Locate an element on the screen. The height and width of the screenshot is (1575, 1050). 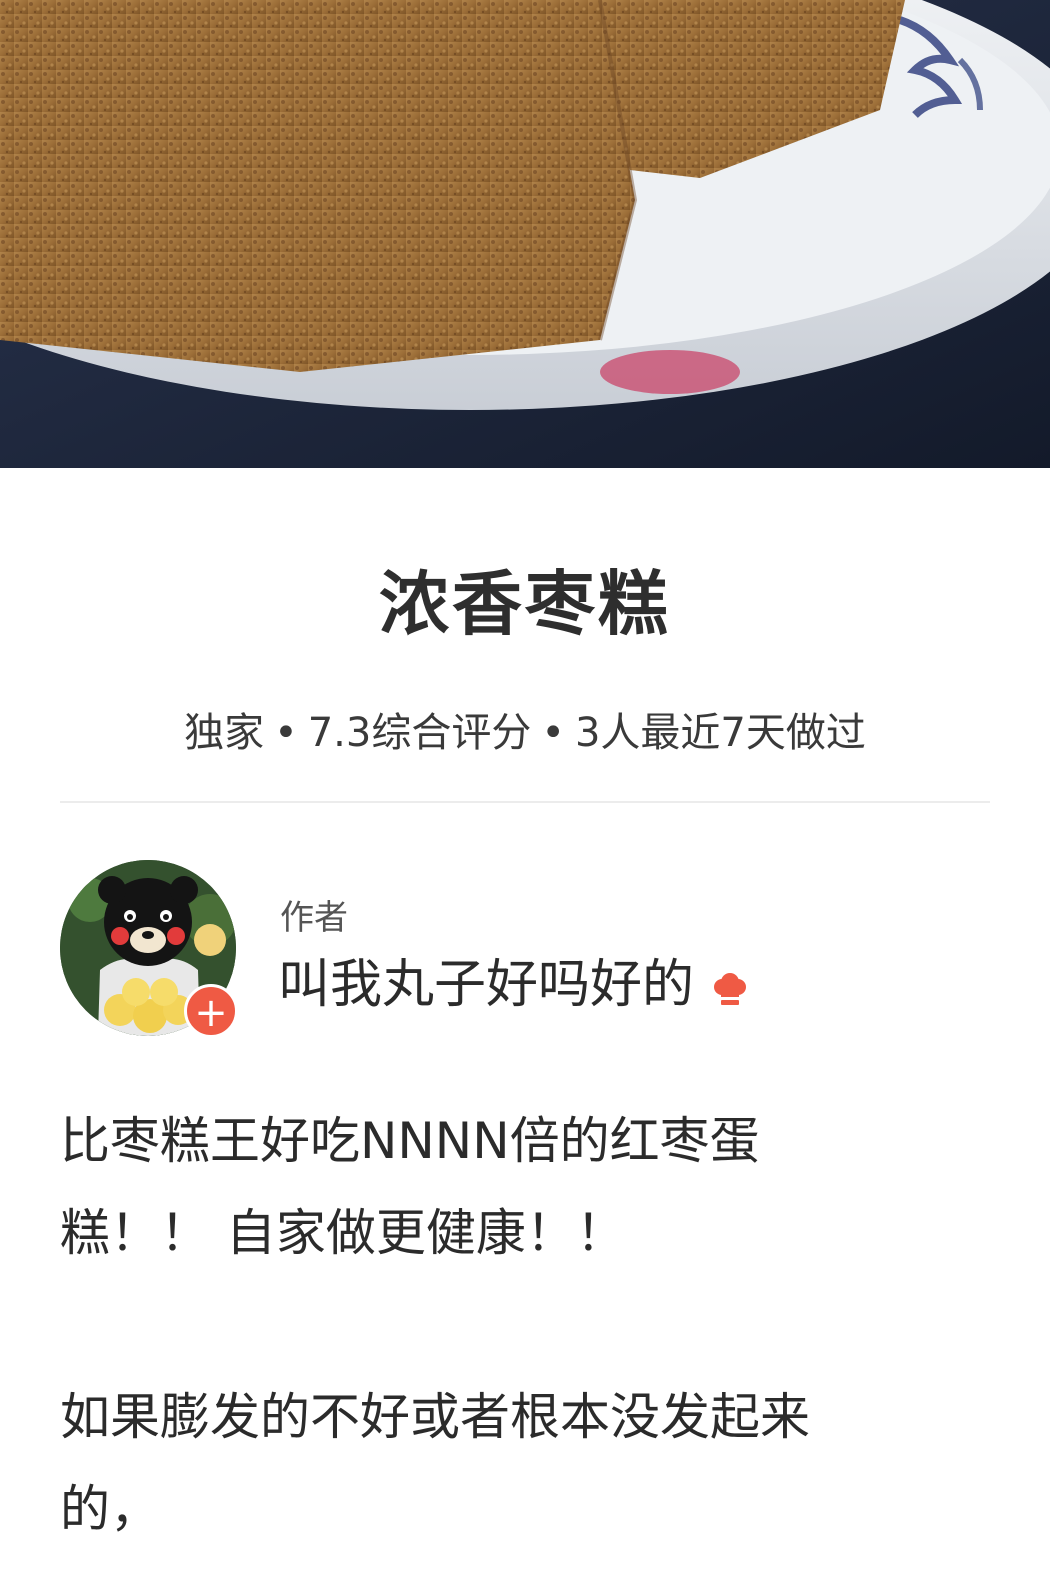
author-label: 作者 is located at coordinates (314, 918).